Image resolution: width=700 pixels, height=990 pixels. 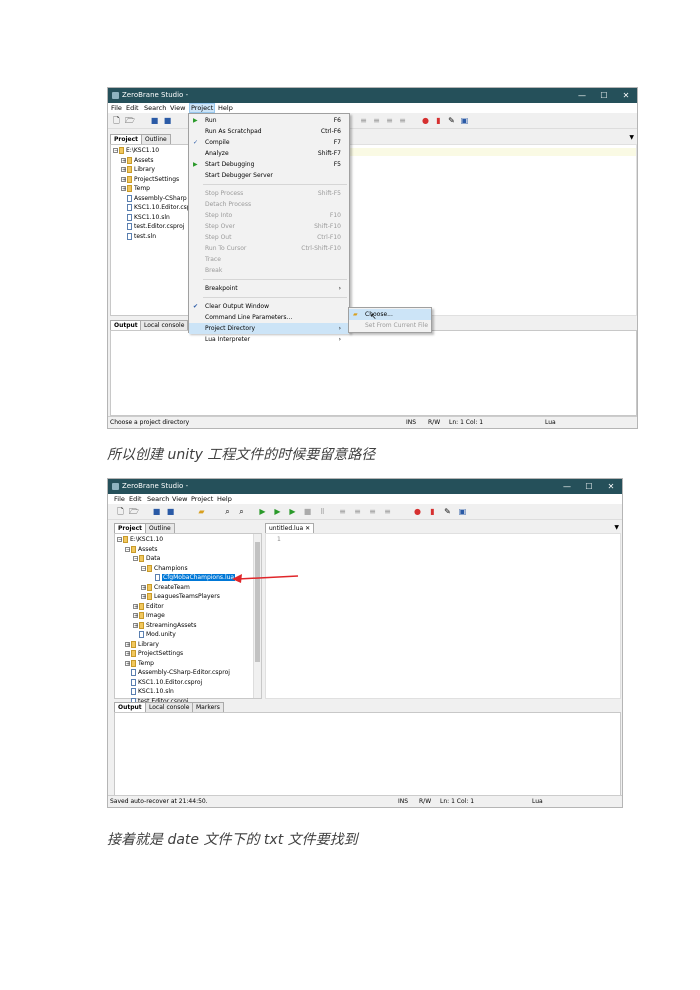 I want to click on menu-item-project-directory: Project Directory ›, so click(x=269, y=328).